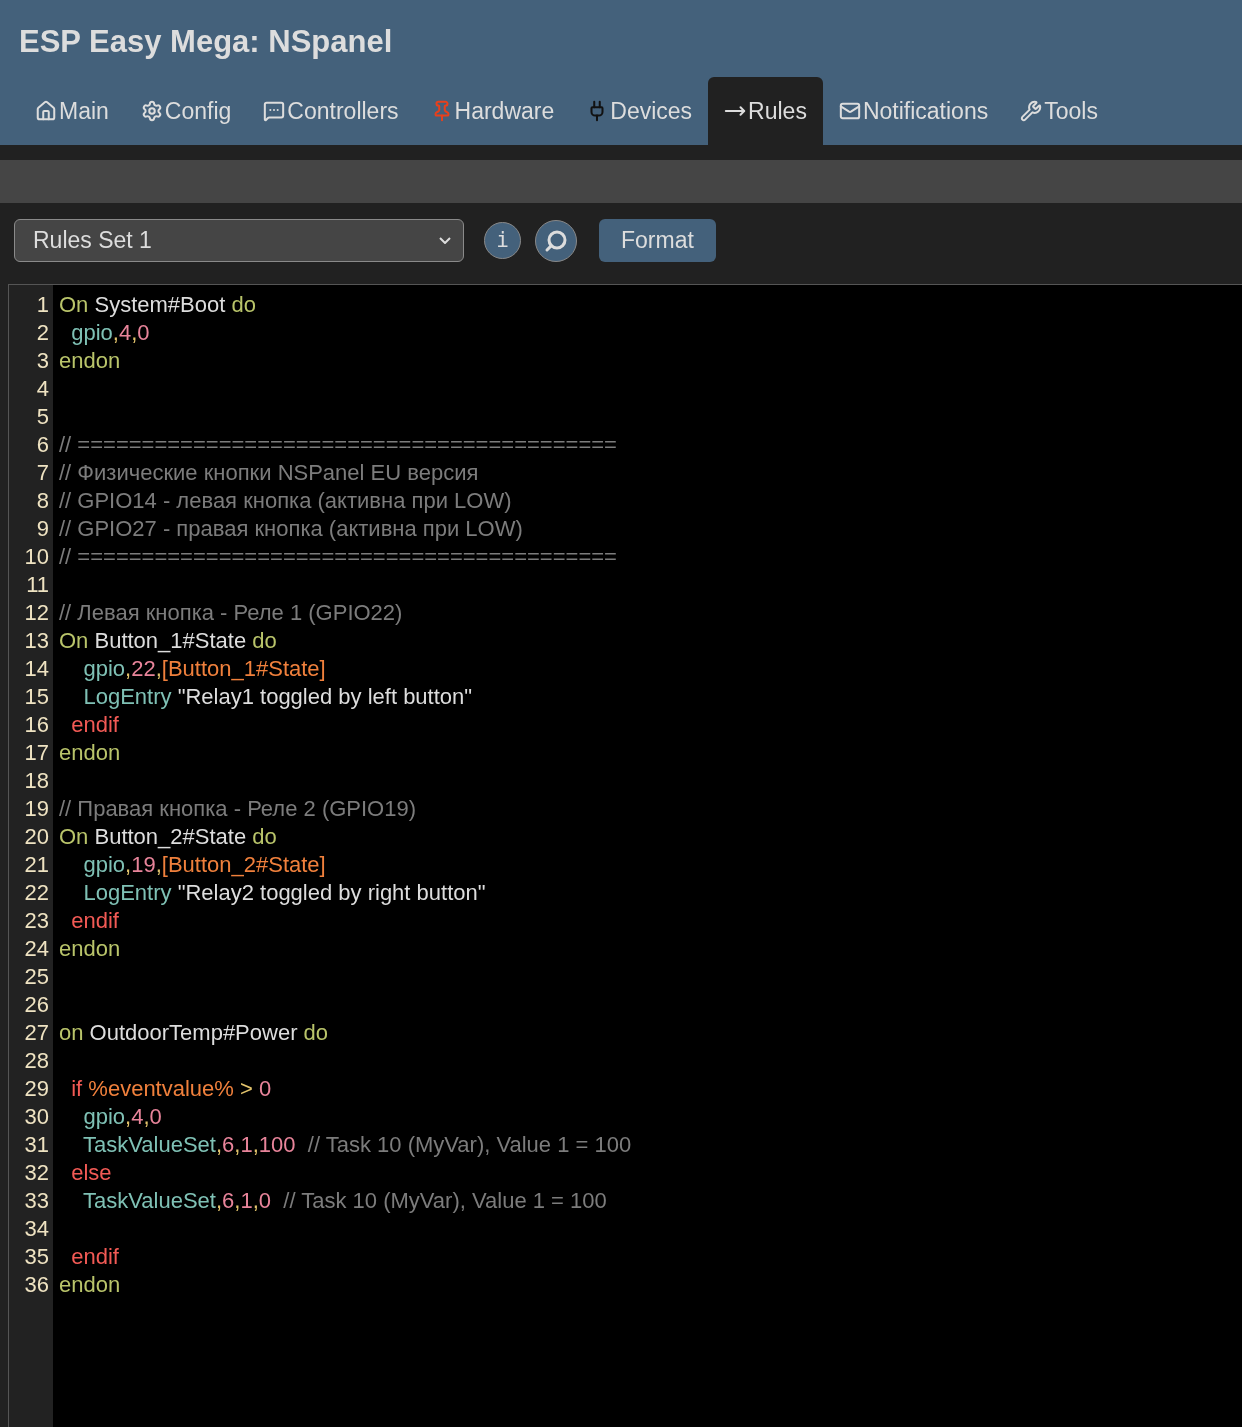 This screenshot has width=1242, height=1427. What do you see at coordinates (36, 921) in the screenshot?
I see `line-number: 23` at bounding box center [36, 921].